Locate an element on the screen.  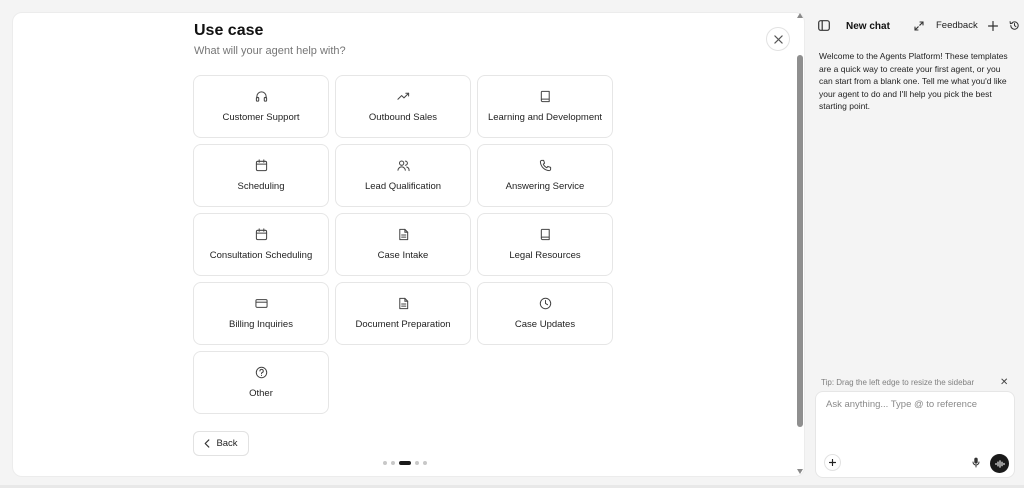
history-icon is located at coordinates (1014, 25).